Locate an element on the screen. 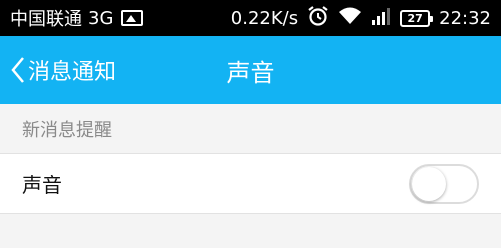  status-bar: 中国联通 3G 0.22K/s 27 22:32 is located at coordinates (250, 18).